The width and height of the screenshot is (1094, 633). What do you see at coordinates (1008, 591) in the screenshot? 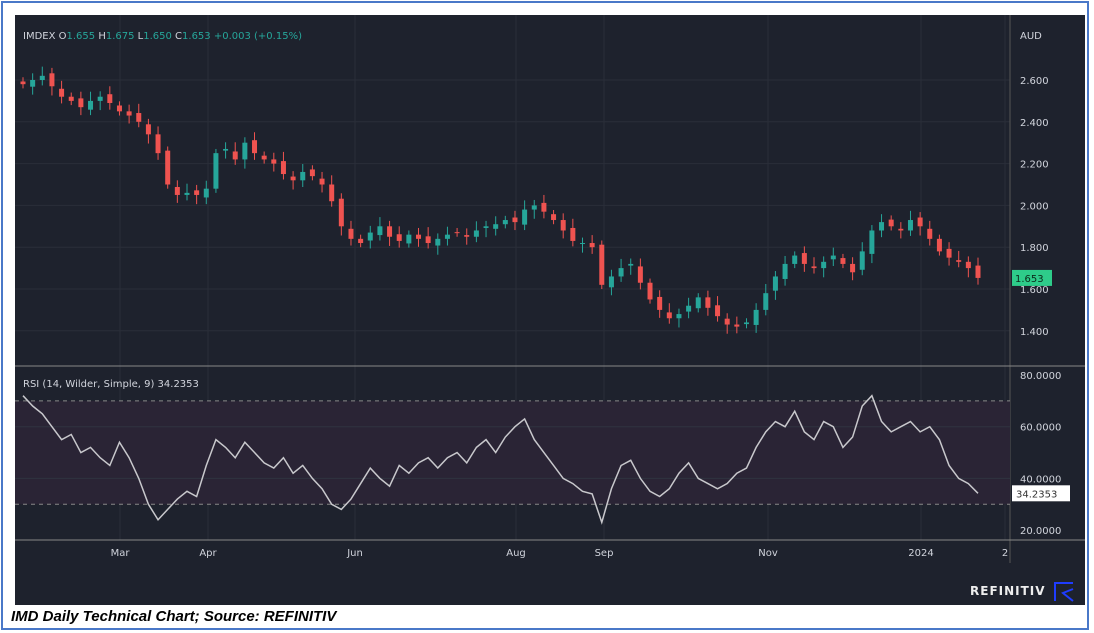
I see `brand-label: REFINITIV` at bounding box center [1008, 591].